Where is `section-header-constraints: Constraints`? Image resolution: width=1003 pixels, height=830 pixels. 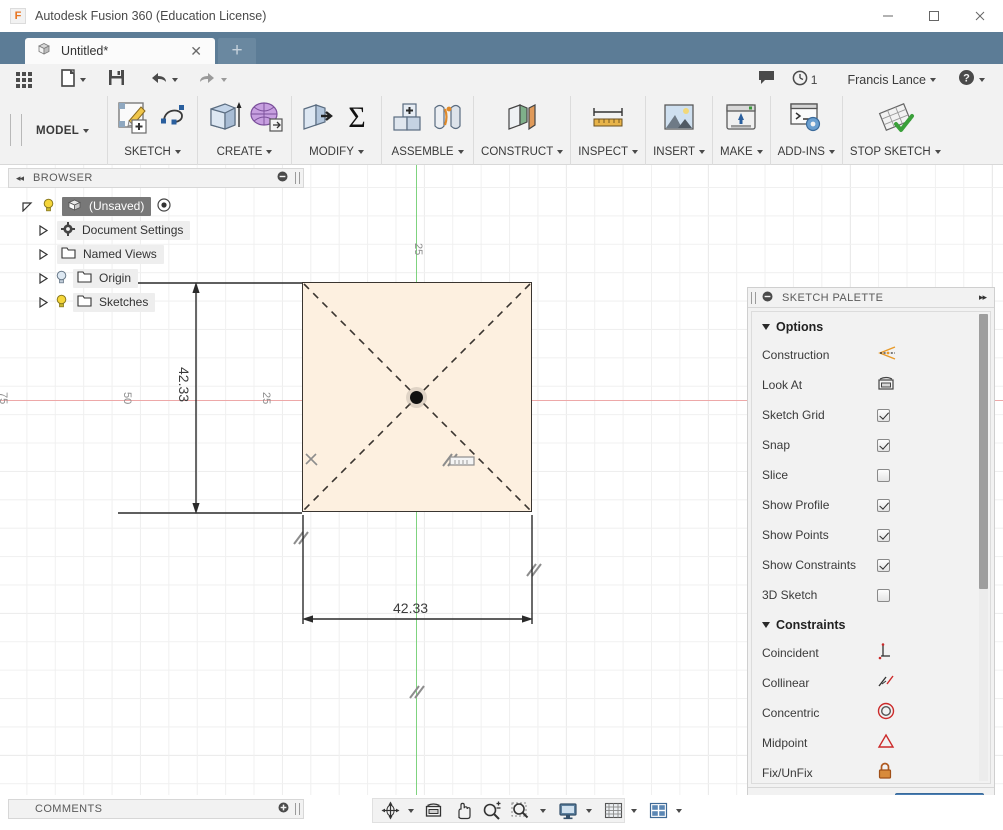 section-header-constraints: Constraints is located at coordinates (871, 624).